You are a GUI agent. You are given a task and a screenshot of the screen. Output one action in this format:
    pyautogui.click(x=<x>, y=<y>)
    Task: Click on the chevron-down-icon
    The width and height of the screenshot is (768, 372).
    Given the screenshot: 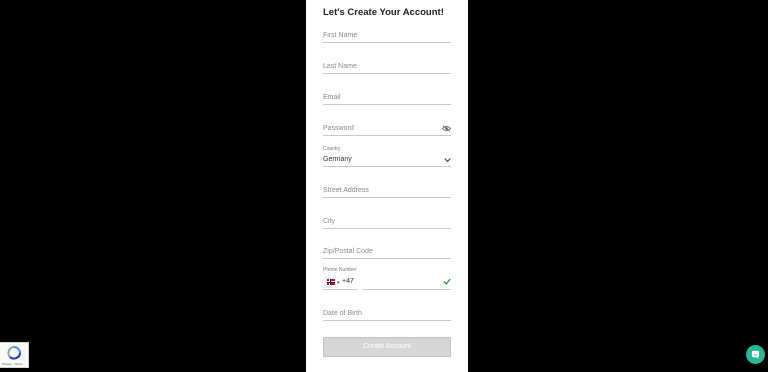 What is the action you would take?
    pyautogui.click(x=447, y=160)
    